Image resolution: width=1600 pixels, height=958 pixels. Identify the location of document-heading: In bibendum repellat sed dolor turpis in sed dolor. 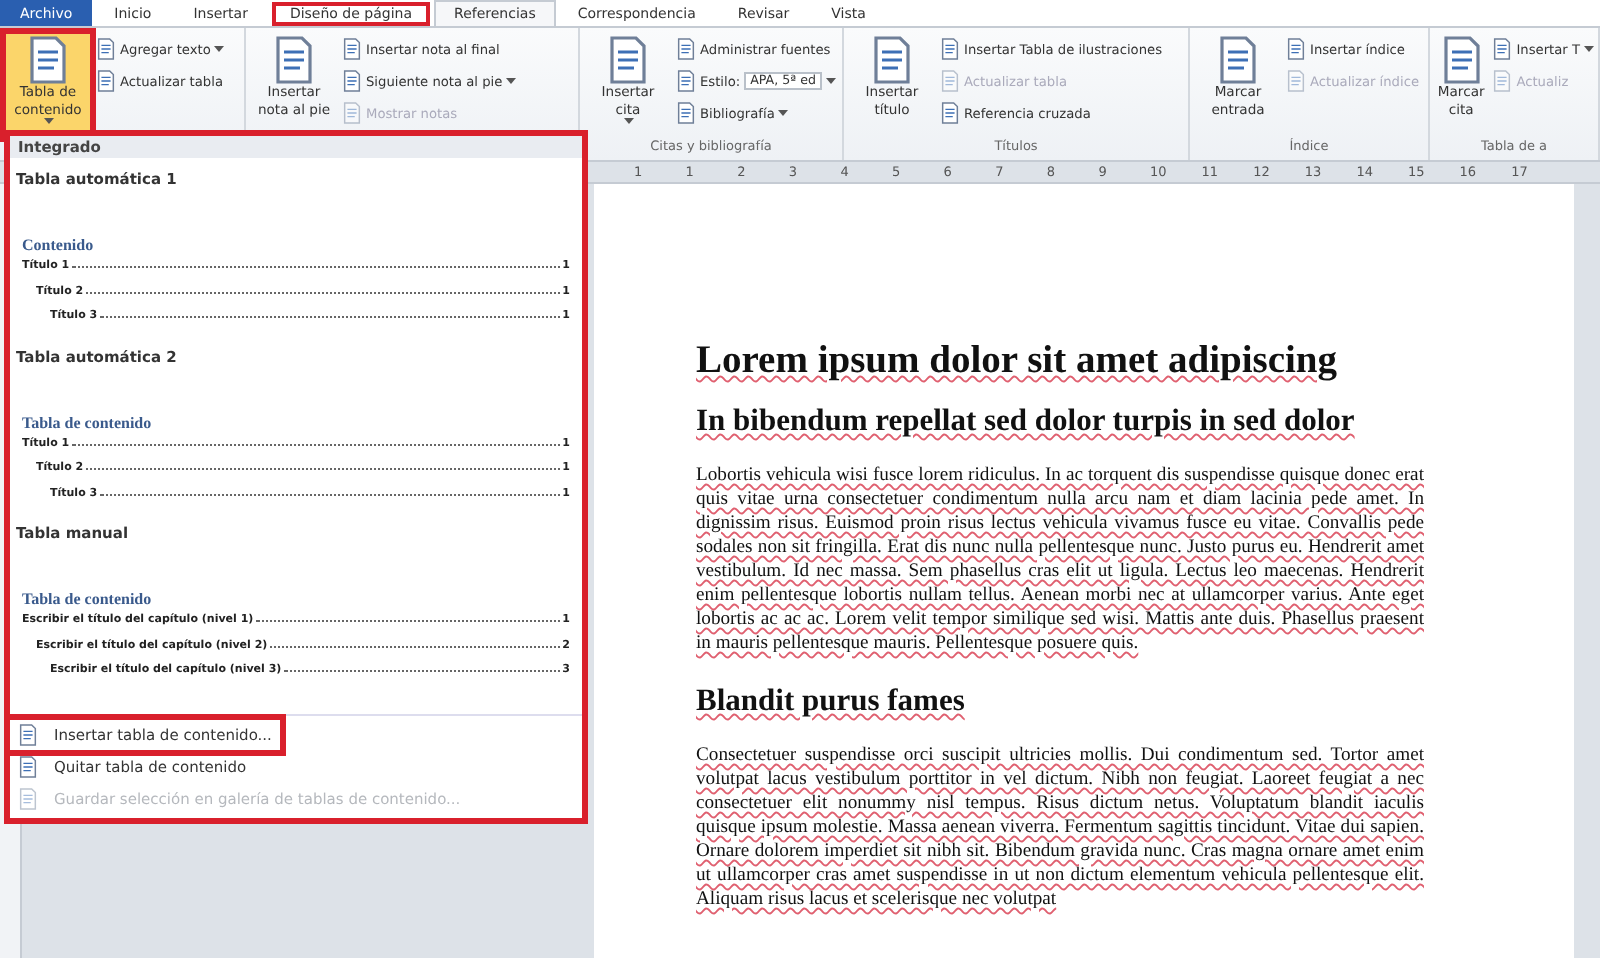
(1026, 422).